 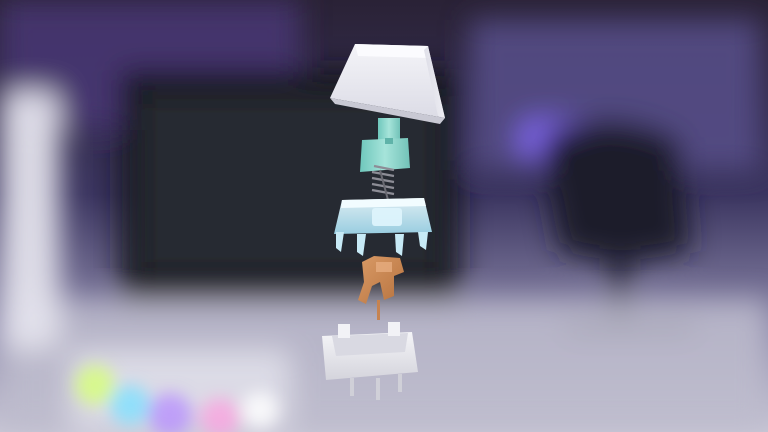 I want to click on top-housing-window, so click(x=387, y=217).